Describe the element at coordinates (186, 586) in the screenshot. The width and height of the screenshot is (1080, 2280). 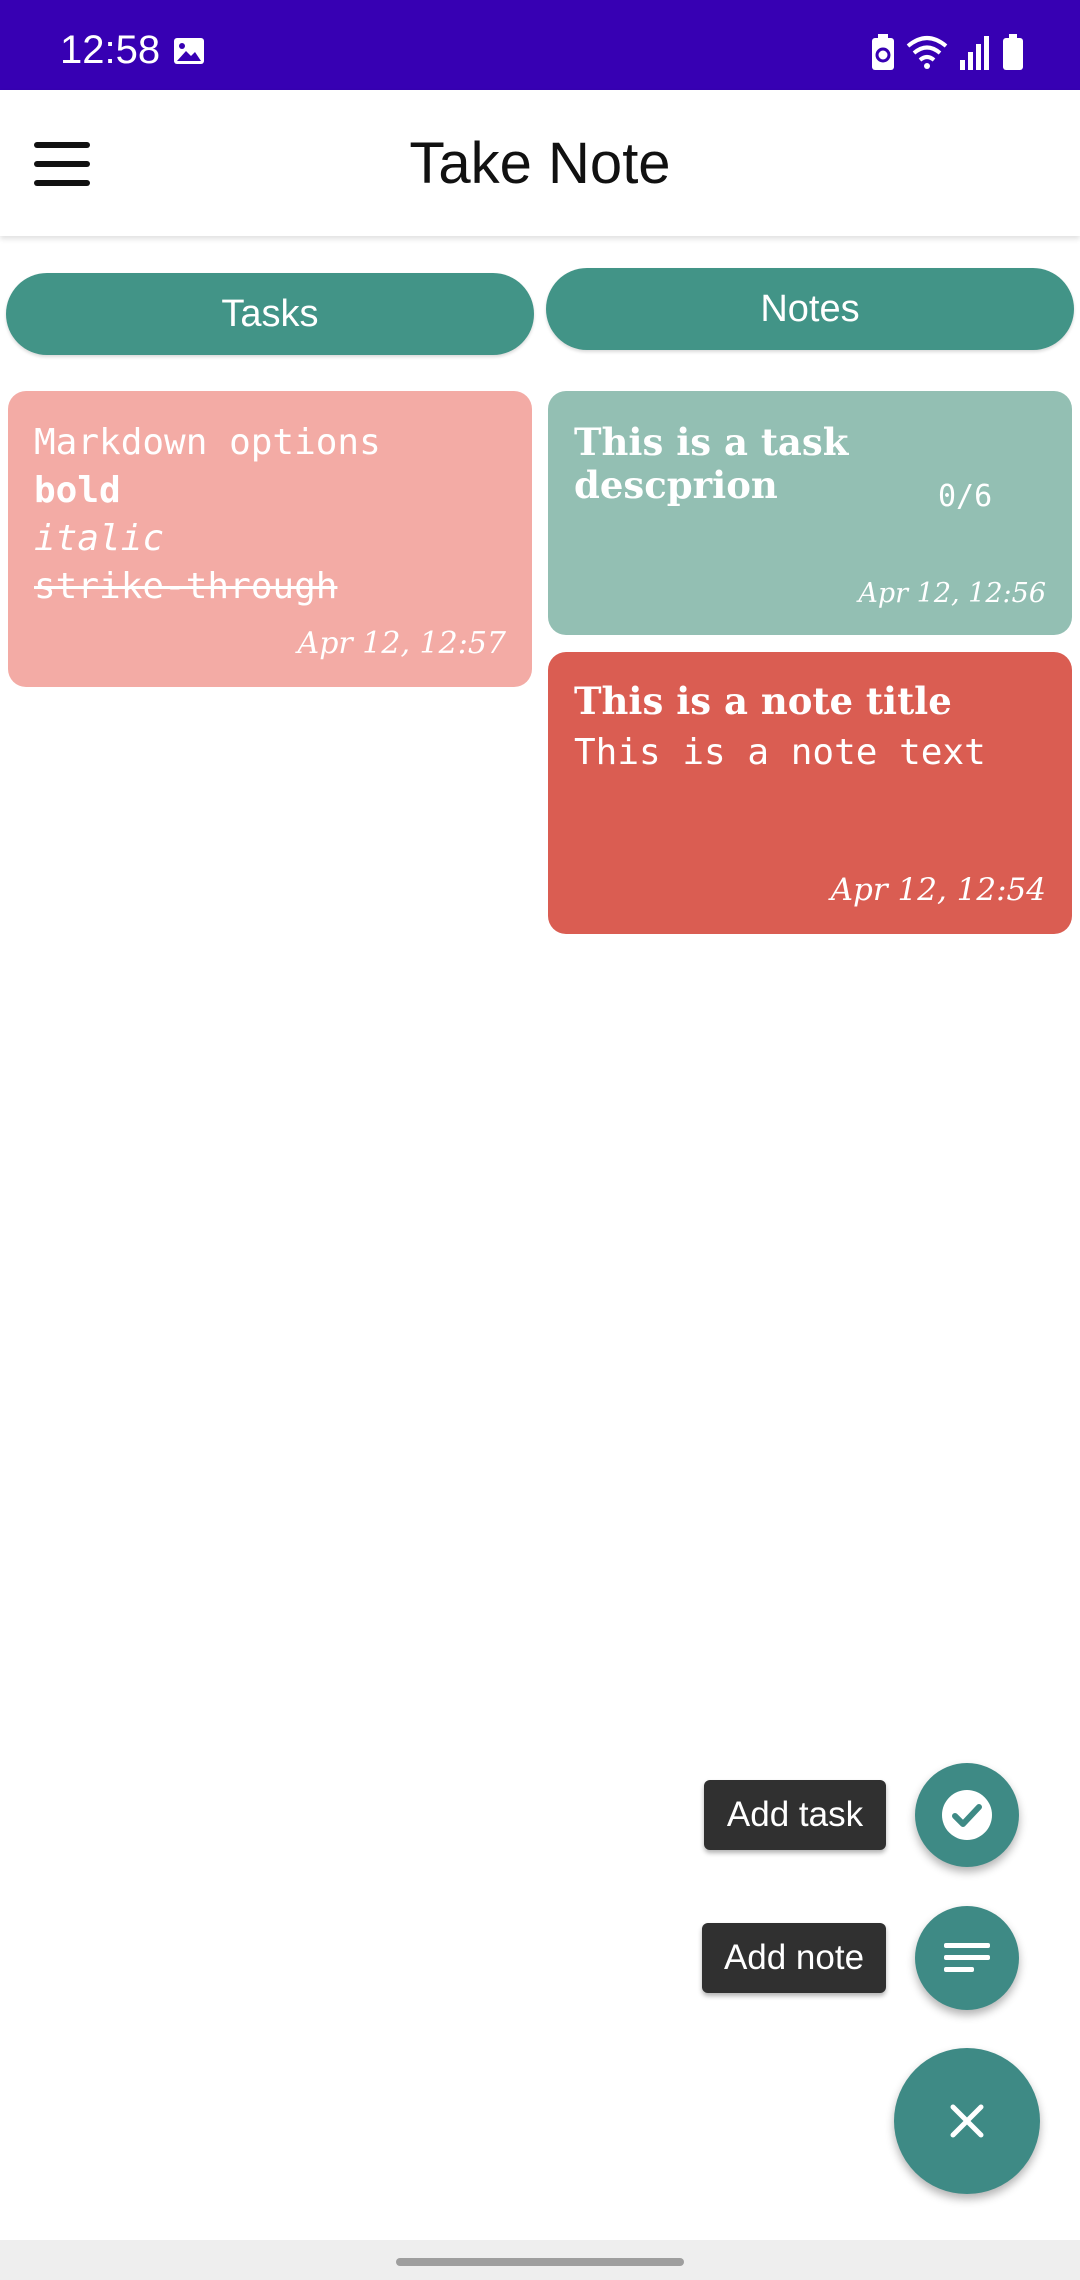
I see `card-line-strikethrough: strike-through` at that location.